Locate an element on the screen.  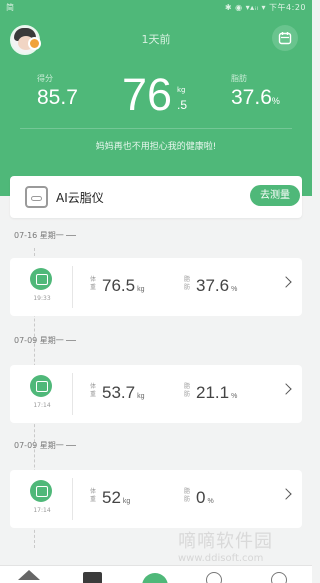
send-icon is located at coordinates (214, 577).